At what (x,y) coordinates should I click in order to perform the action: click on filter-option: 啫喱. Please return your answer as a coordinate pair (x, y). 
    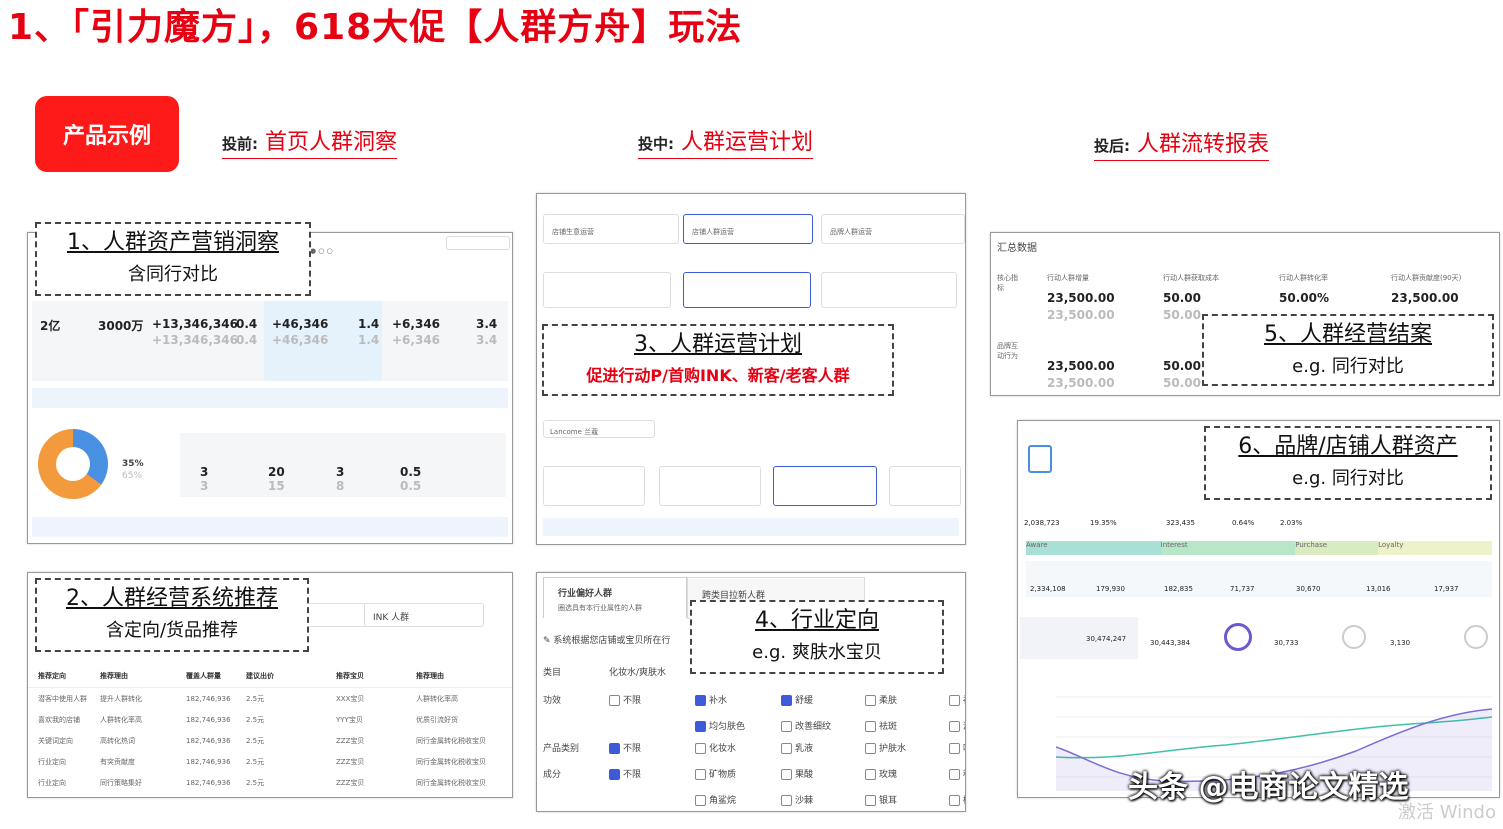
    Looking at the image, I should click on (957, 747).